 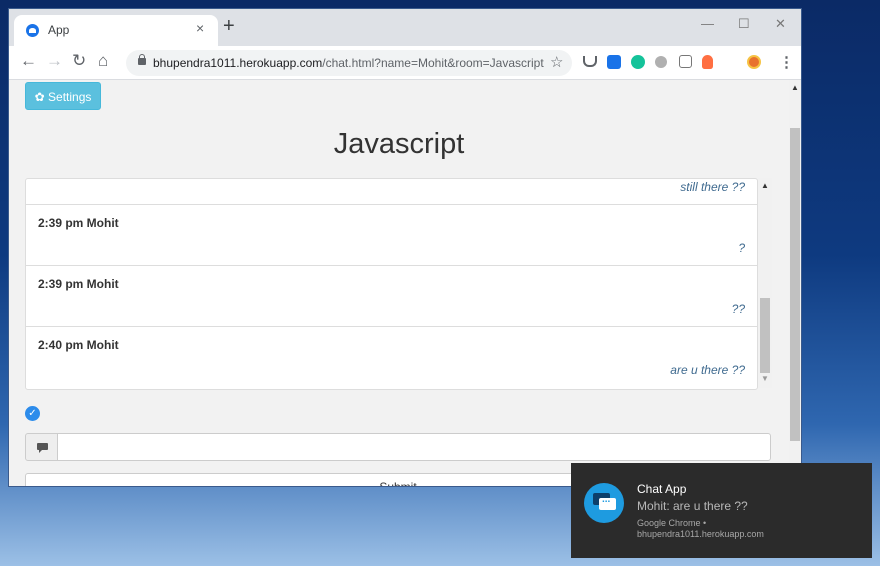 What do you see at coordinates (70, 97) in the screenshot?
I see `settings-label: Settings` at bounding box center [70, 97].